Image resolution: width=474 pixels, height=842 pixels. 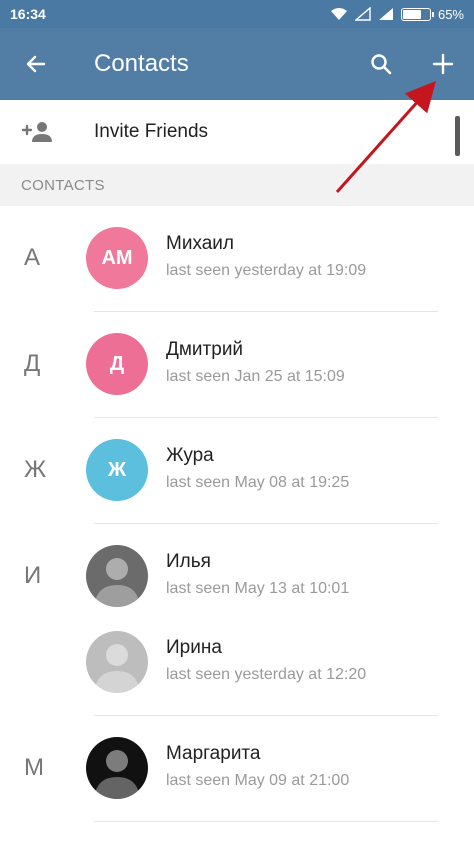 What do you see at coordinates (237, 132) in the screenshot?
I see `invite-friends-row: Invite Friends` at bounding box center [237, 132].